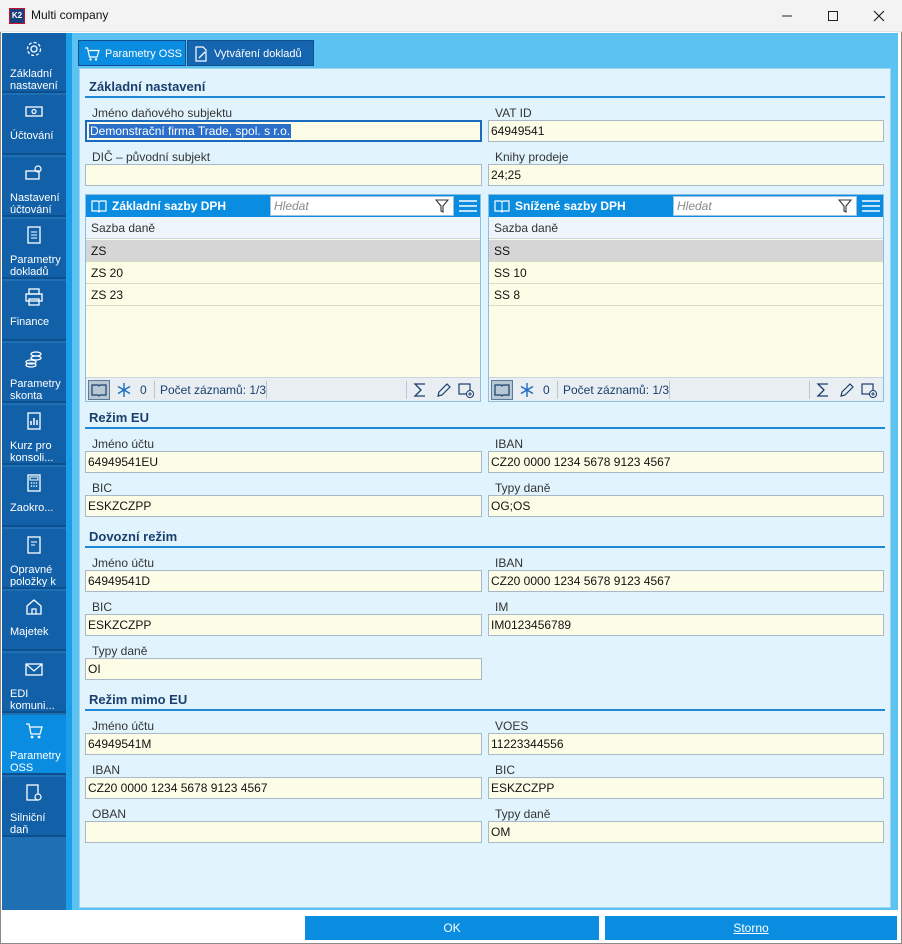 The width and height of the screenshot is (902, 944). Describe the element at coordinates (33, 359) in the screenshot. I see `coins-icon` at that location.